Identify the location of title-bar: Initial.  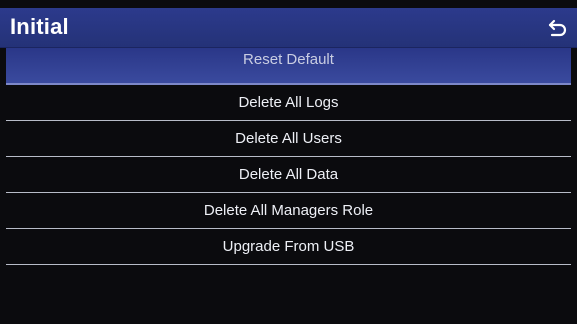
(288, 28).